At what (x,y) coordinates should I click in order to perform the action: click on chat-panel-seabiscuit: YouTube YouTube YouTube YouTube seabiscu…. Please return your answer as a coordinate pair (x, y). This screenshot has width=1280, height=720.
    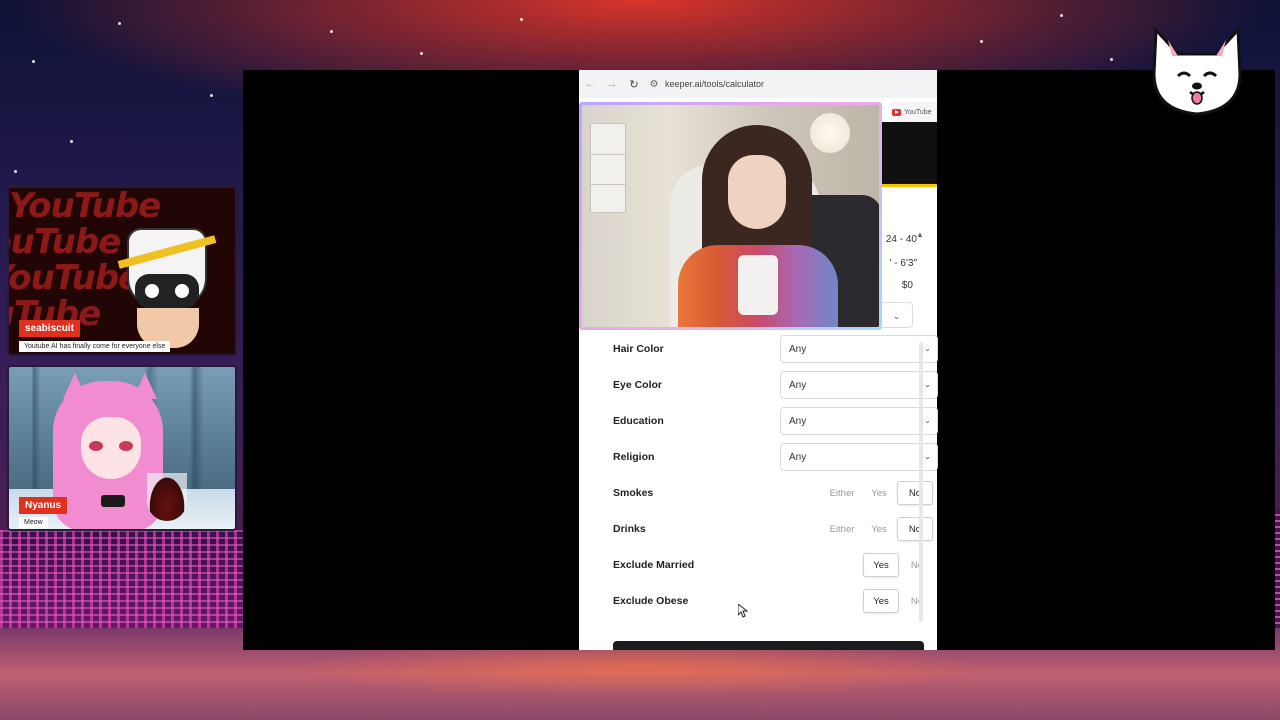
    Looking at the image, I should click on (122, 271).